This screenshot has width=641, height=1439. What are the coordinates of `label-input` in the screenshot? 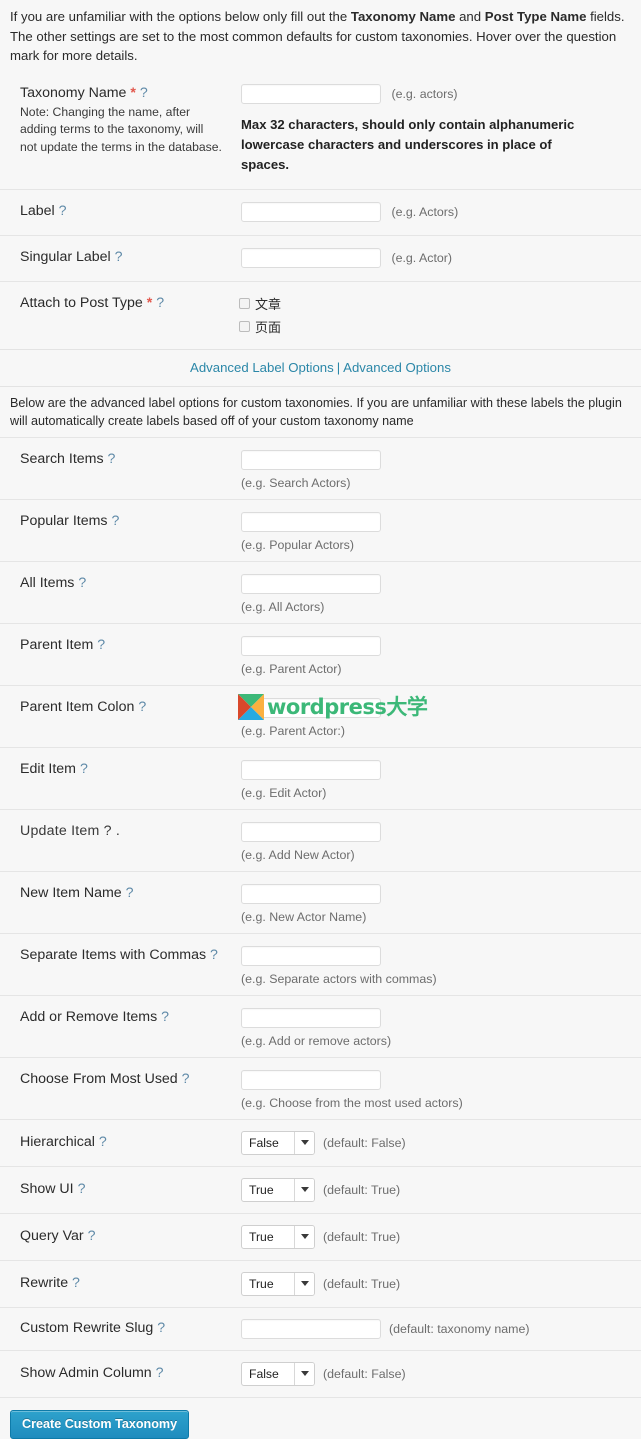 It's located at (311, 211).